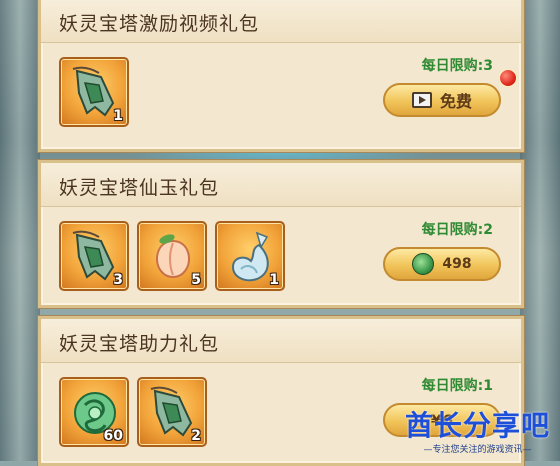  Describe the element at coordinates (172, 256) in the screenshot. I see `reward-item-slot: 5` at that location.